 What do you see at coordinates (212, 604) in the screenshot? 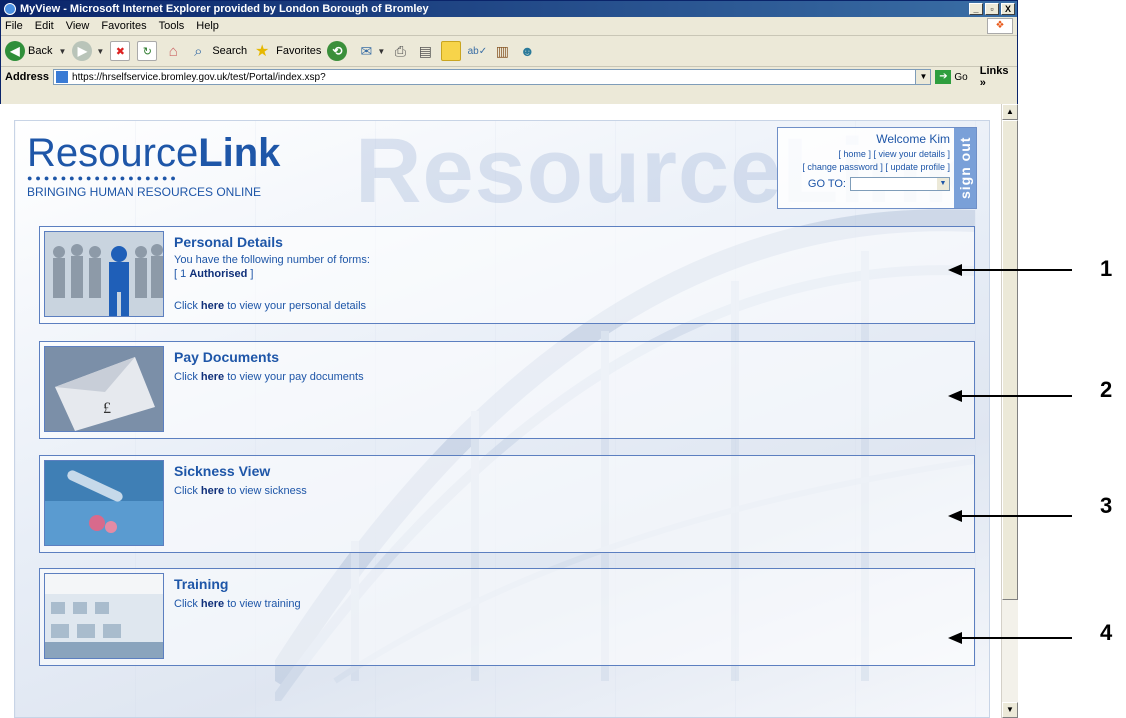
I see `training-here-link: here` at bounding box center [212, 604].